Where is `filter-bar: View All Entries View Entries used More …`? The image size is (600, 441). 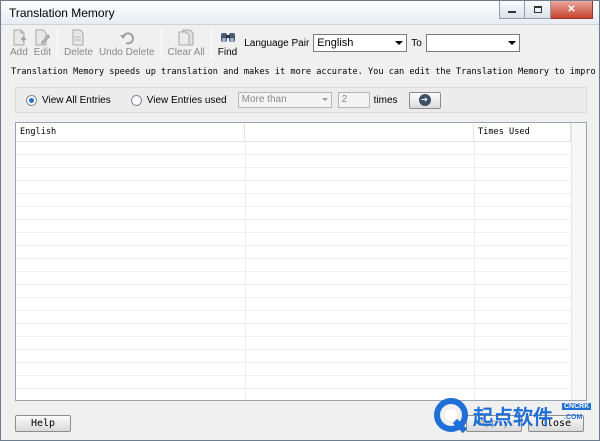
filter-bar: View All Entries View Entries used More … is located at coordinates (301, 100).